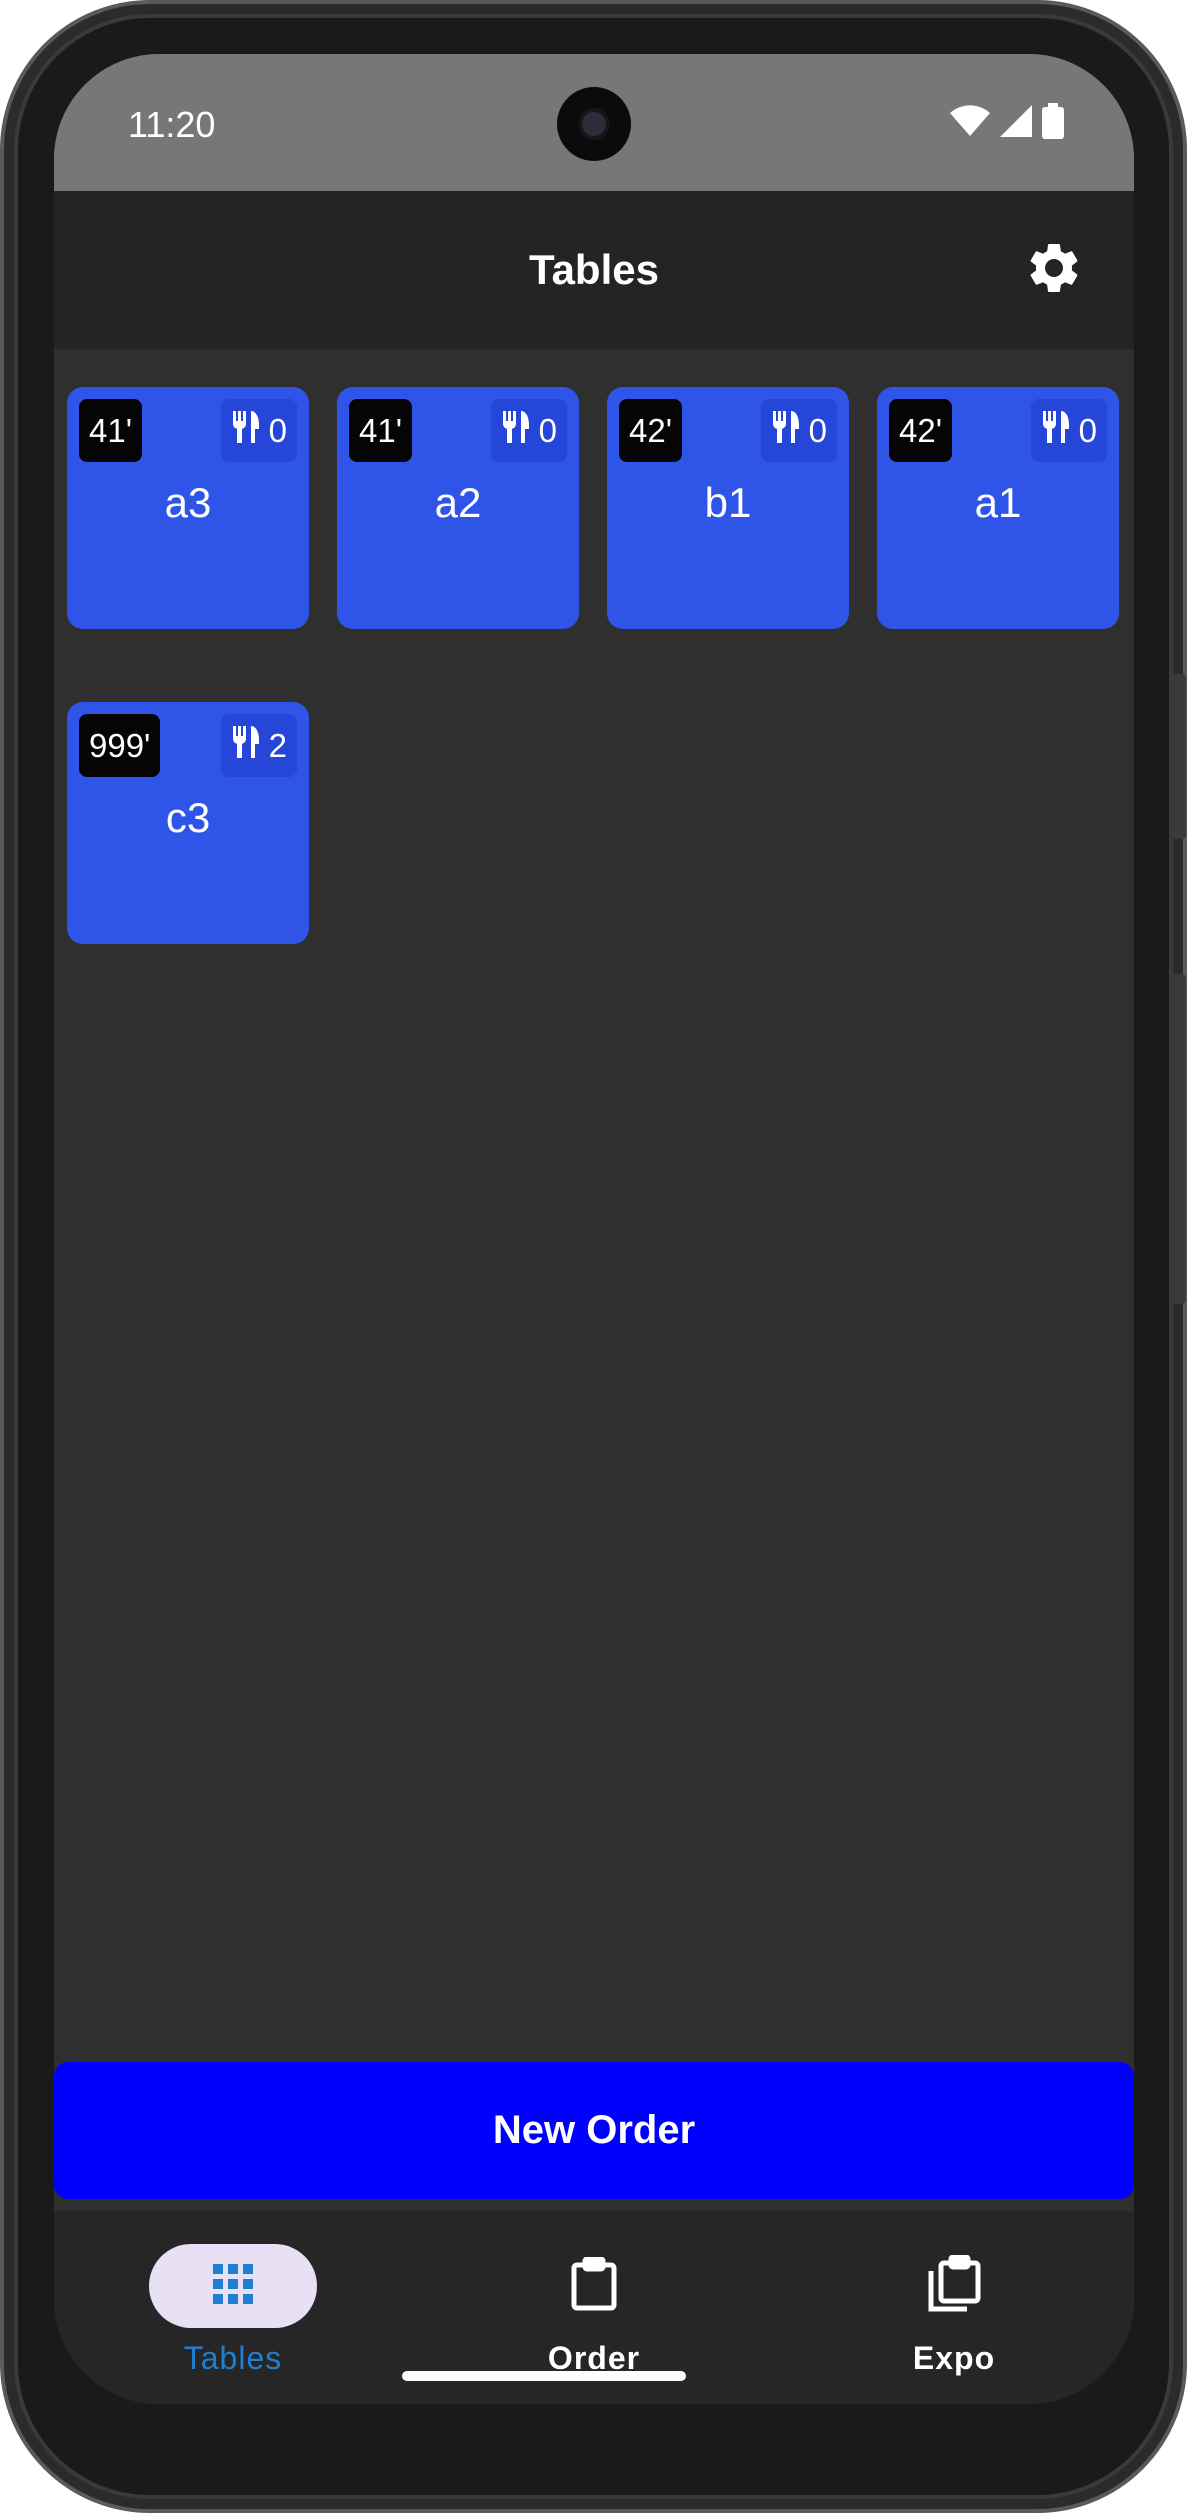 The width and height of the screenshot is (1187, 2513). I want to click on front-camera, so click(594, 124).